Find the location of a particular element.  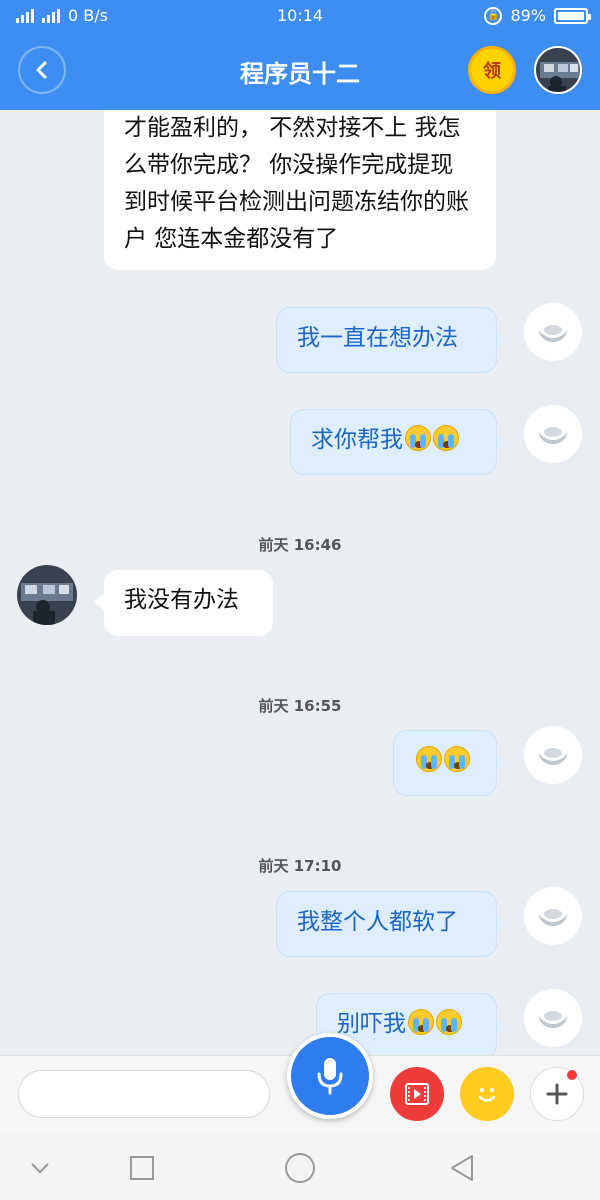

video-button is located at coordinates (417, 1094).